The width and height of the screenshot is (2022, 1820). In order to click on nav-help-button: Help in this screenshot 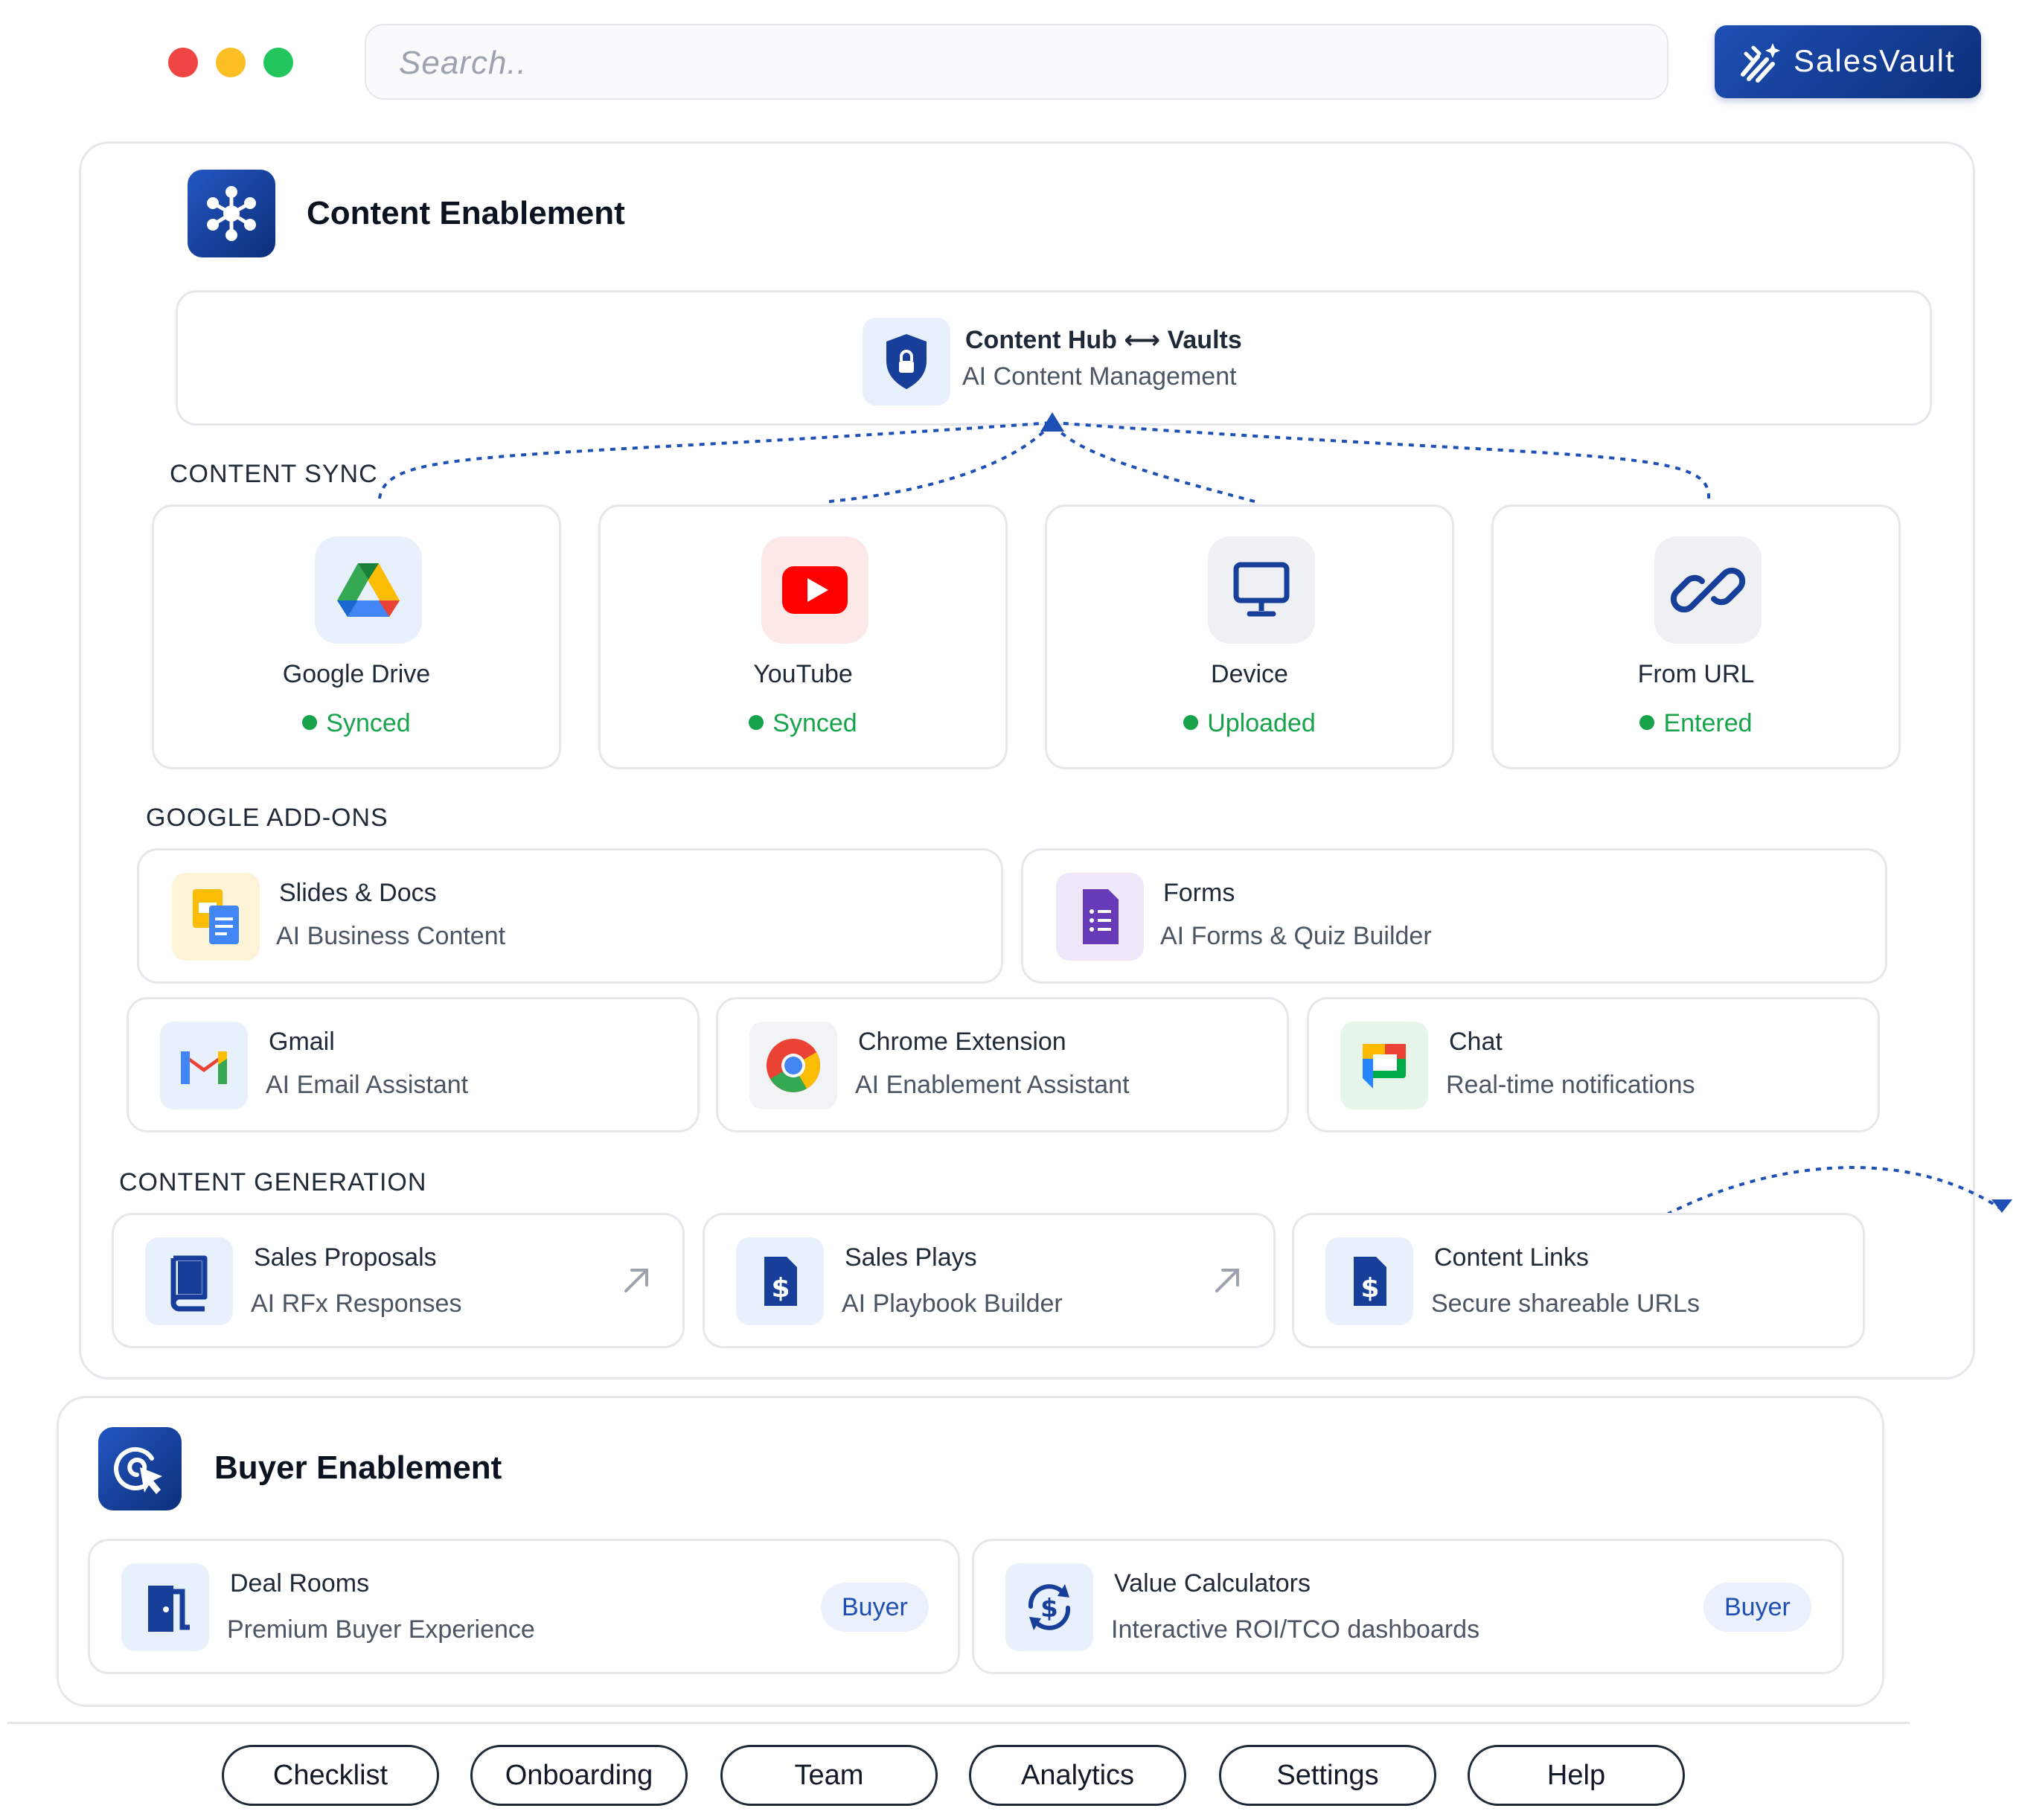, I will do `click(1576, 1776)`.